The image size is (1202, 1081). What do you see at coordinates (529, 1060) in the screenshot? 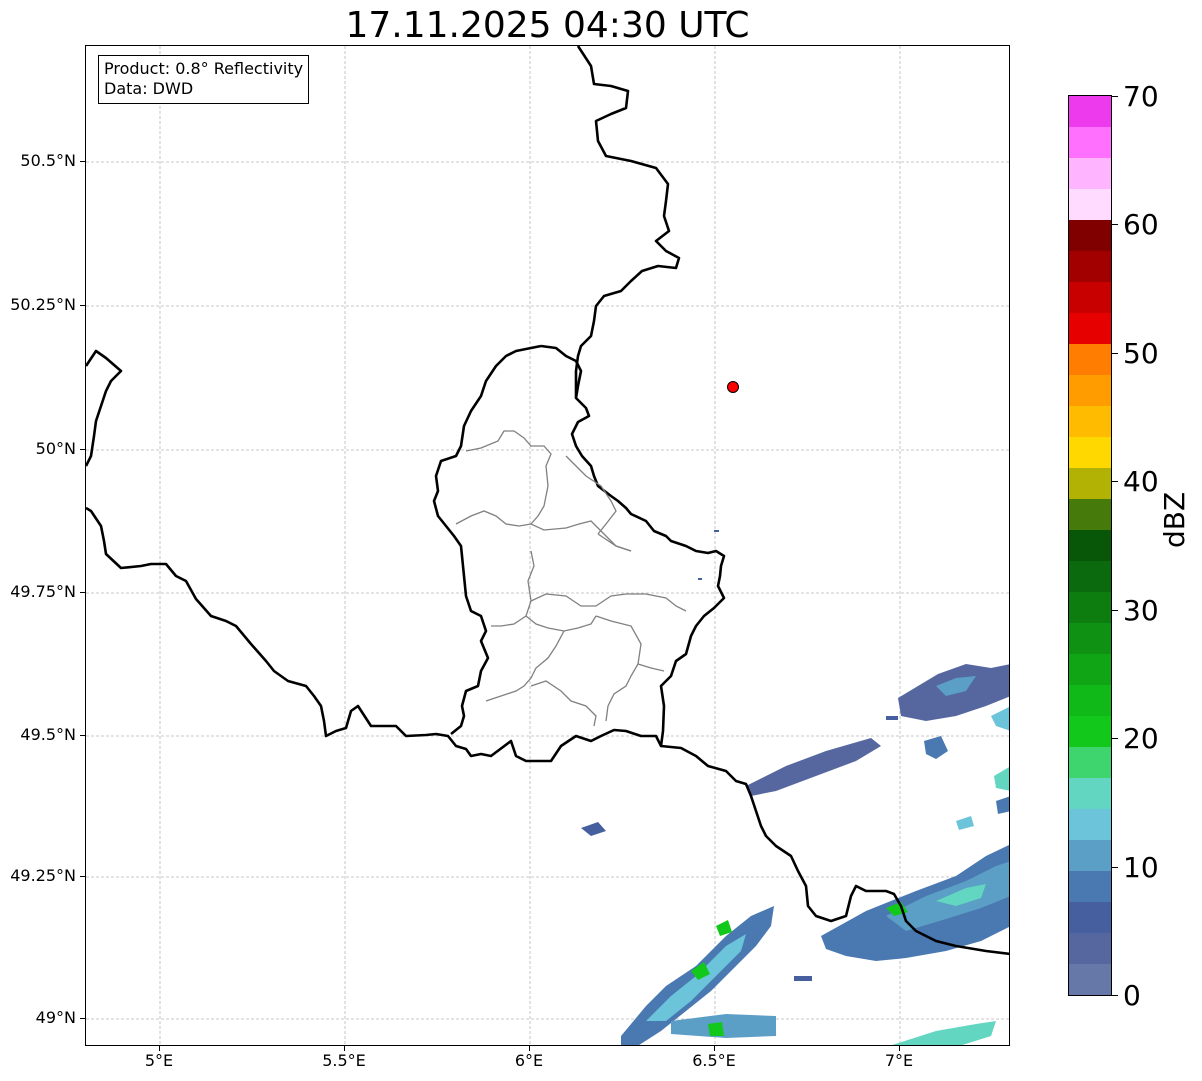
I see `x-tick-label-6: 6°E` at bounding box center [529, 1060].